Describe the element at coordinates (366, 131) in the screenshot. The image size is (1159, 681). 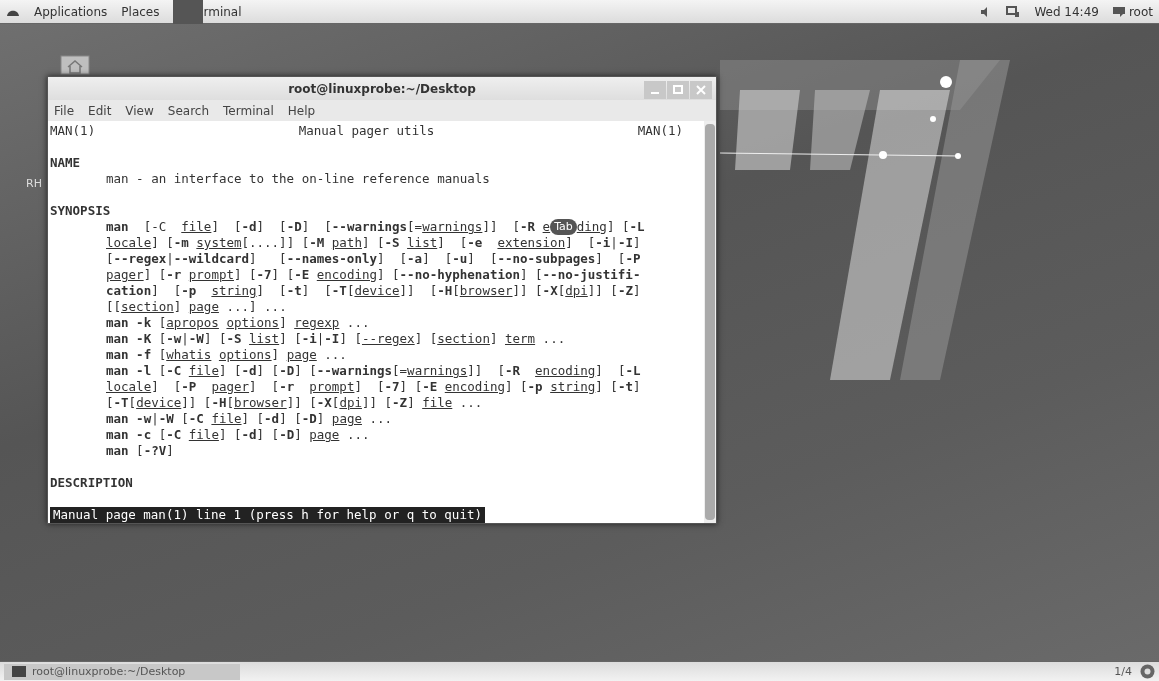
I see `man-header-title: Manual pager utils` at that location.